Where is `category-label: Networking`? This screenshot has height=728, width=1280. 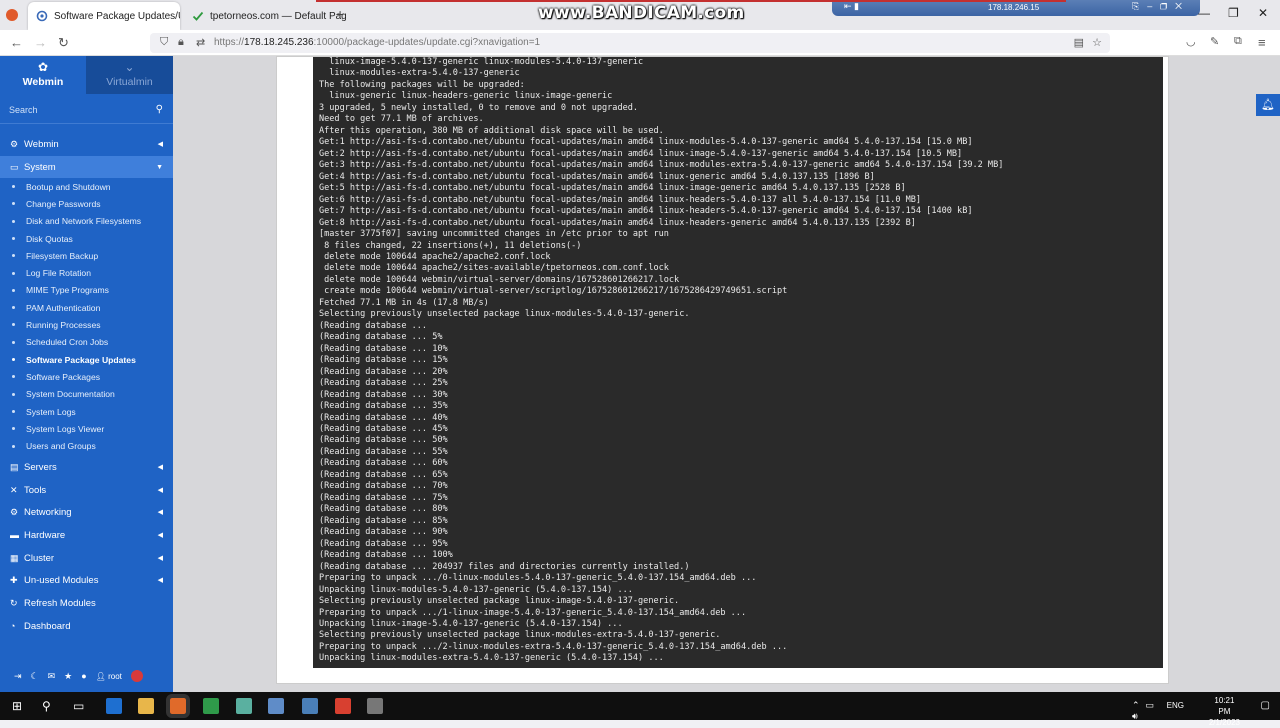
category-label: Networking is located at coordinates (48, 512).